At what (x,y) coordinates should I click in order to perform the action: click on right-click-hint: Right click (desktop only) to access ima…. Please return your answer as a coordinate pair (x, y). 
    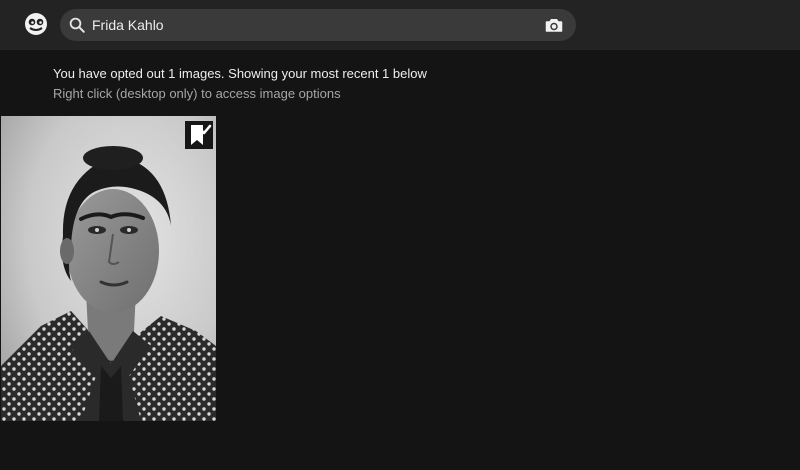
    Looking at the image, I should click on (197, 93).